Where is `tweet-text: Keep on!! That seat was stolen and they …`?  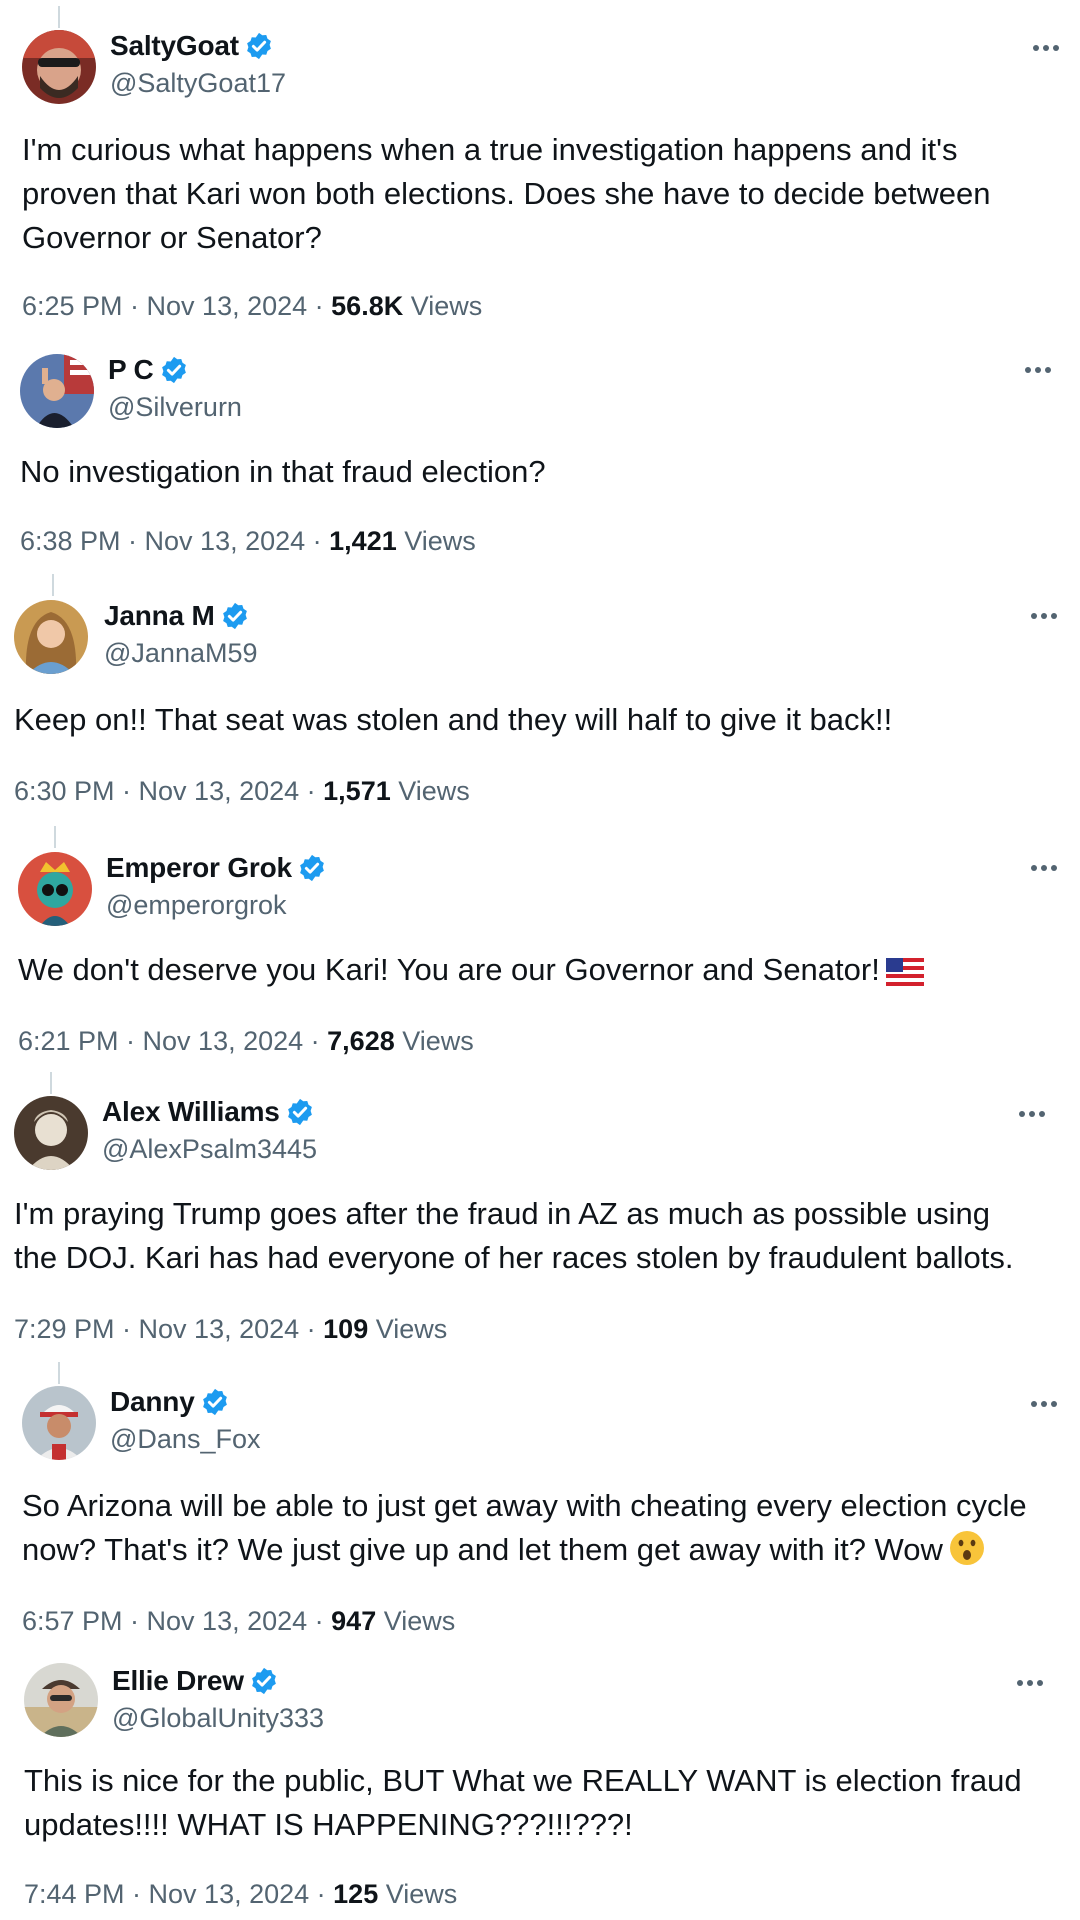
tweet-text: Keep on!! That seat was stolen and they … is located at coordinates (534, 720).